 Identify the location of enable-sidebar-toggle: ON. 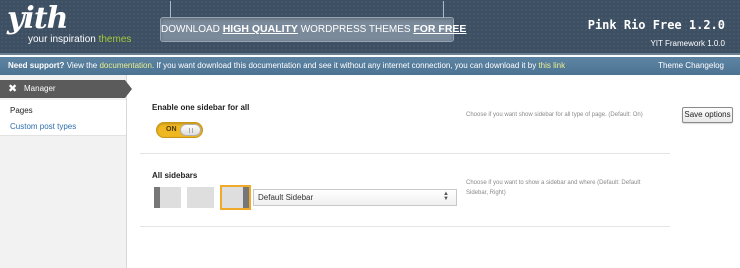
(179, 130).